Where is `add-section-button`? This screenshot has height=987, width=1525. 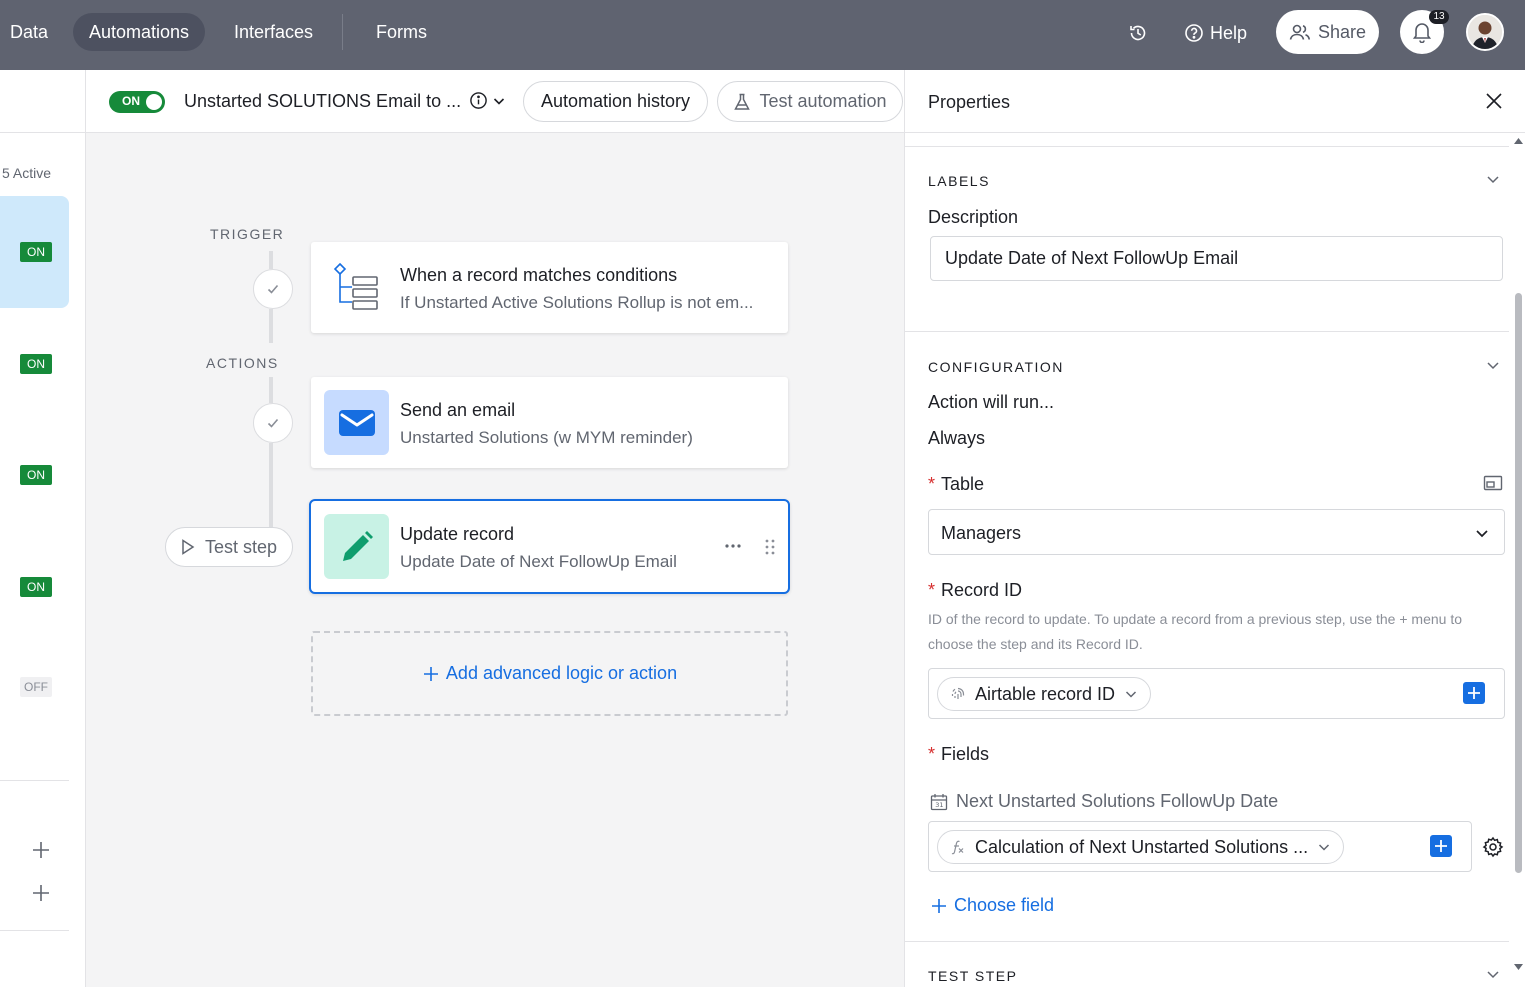
add-section-button is located at coordinates (41, 893).